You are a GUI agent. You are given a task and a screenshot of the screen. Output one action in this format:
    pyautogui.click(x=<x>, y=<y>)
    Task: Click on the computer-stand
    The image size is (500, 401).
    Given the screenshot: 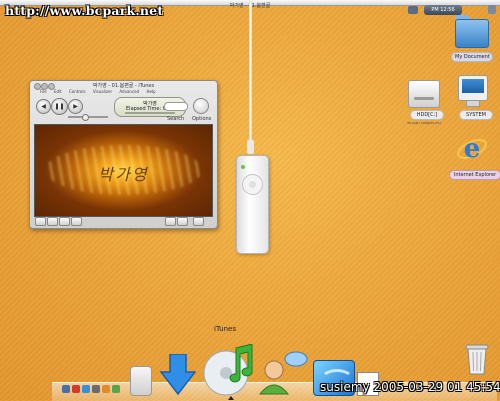 What is the action you would take?
    pyautogui.click(x=473, y=103)
    